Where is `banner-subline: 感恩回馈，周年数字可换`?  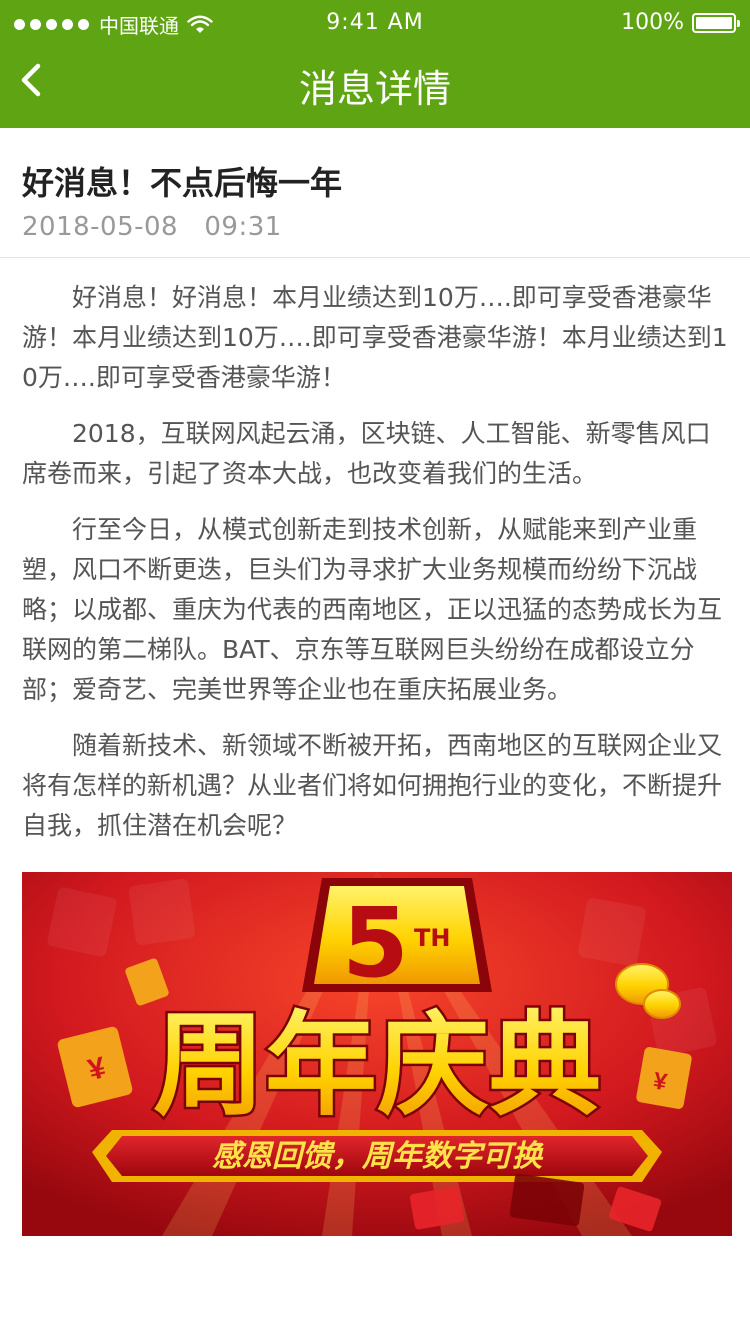 banner-subline: 感恩回馈，周年数字可换 is located at coordinates (378, 1156).